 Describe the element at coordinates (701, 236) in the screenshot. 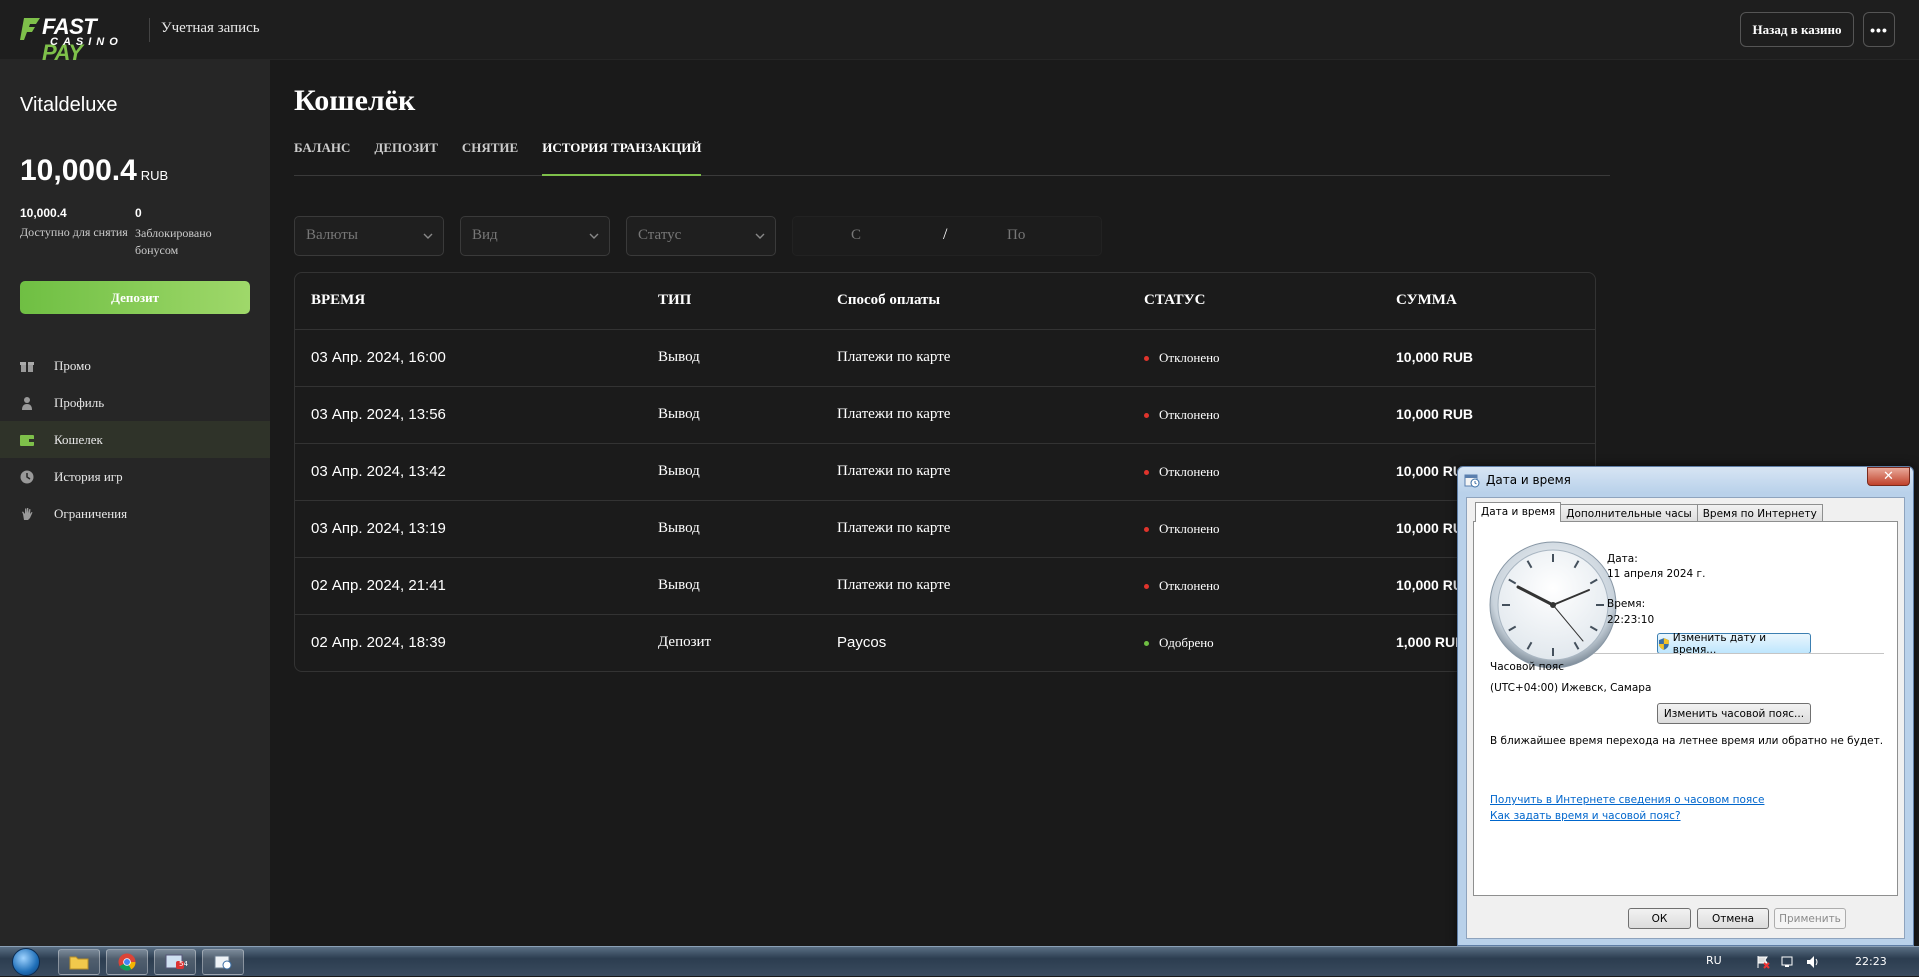

I see `status-select: Статус` at that location.